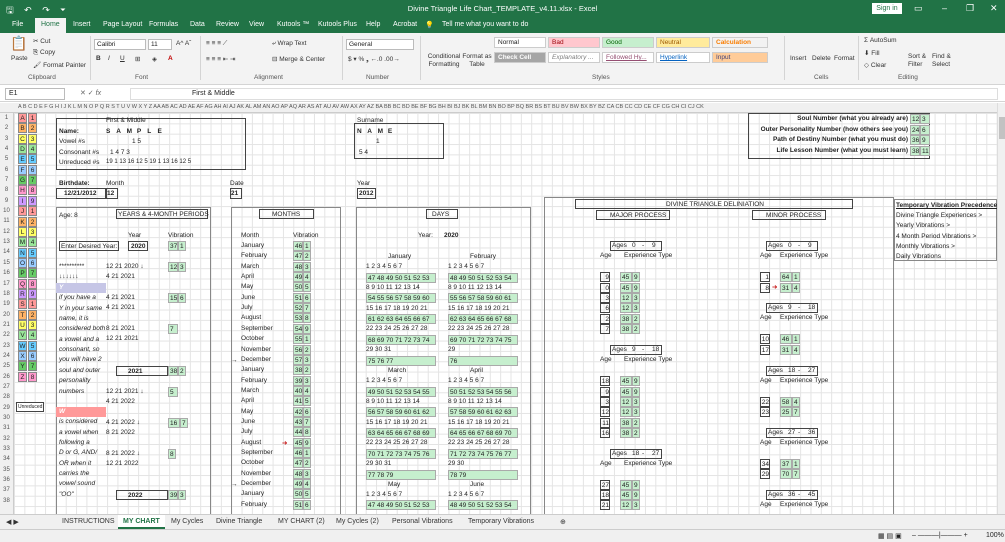  I want to click on cut-button: ✂ Cut, so click(41, 41).